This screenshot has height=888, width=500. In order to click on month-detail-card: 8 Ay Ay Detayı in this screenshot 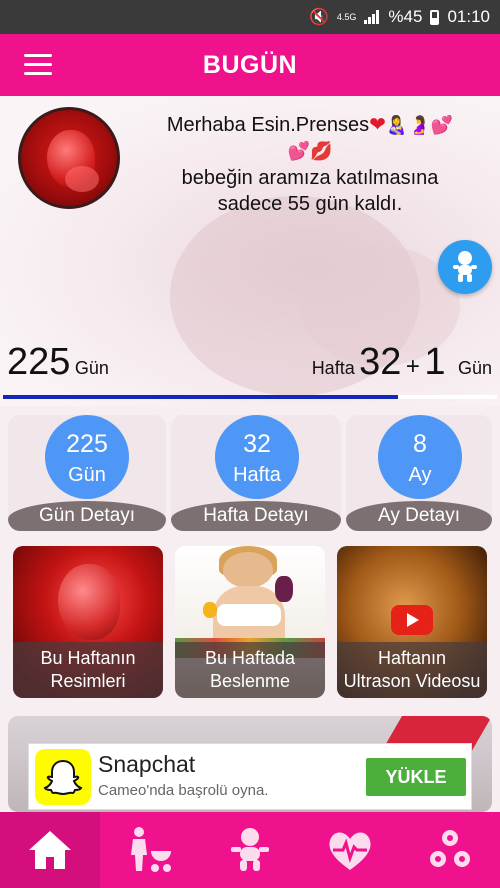, I will do `click(419, 473)`.